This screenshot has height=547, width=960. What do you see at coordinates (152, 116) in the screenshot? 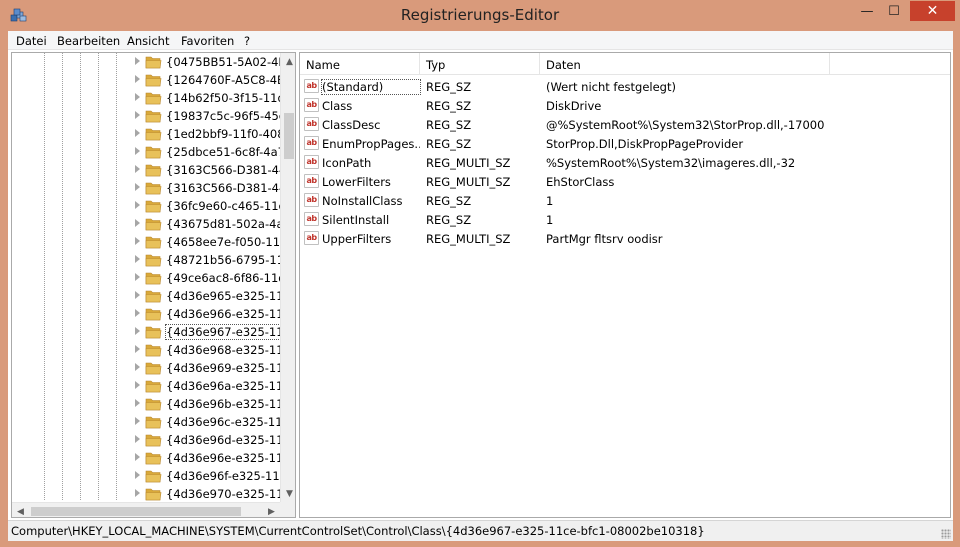
I see `tree-item: {19837c5c-96f5-45e0` at bounding box center [152, 116].